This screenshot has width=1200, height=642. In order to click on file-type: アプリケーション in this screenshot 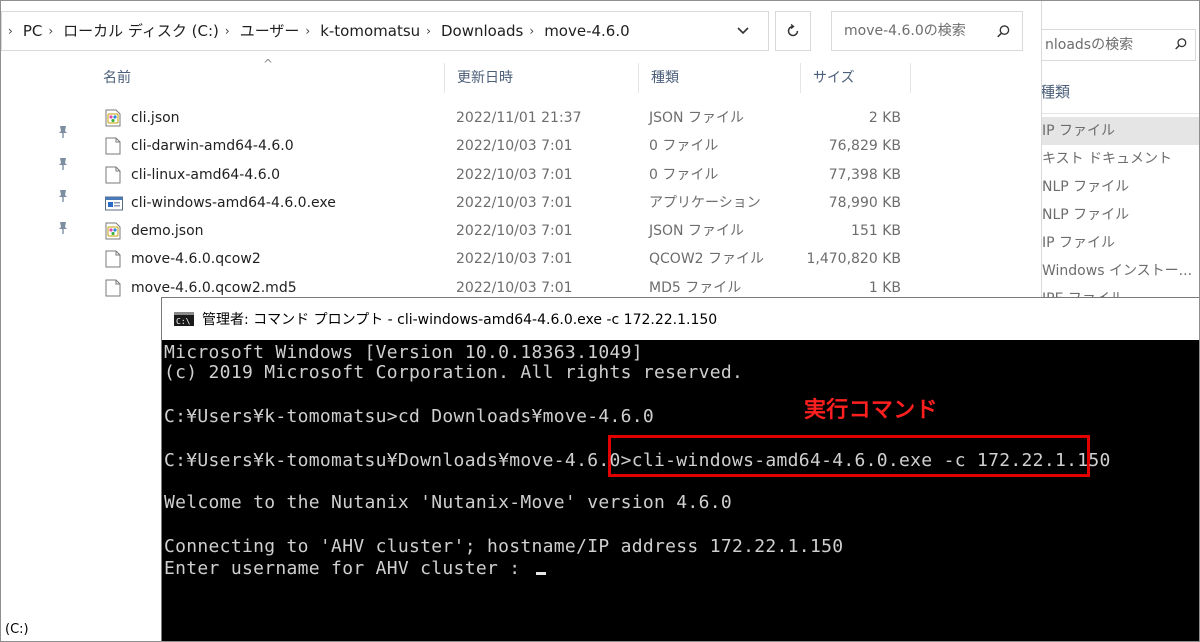, I will do `click(705, 202)`.